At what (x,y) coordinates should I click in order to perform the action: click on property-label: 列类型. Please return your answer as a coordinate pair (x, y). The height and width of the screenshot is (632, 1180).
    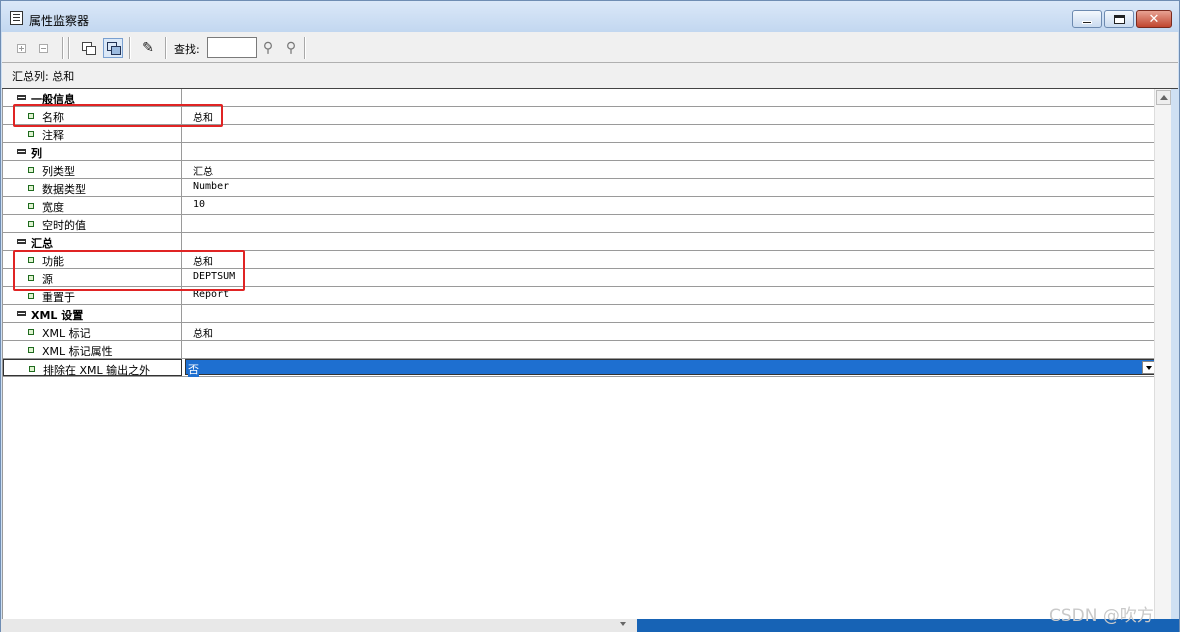
    Looking at the image, I should click on (58, 171).